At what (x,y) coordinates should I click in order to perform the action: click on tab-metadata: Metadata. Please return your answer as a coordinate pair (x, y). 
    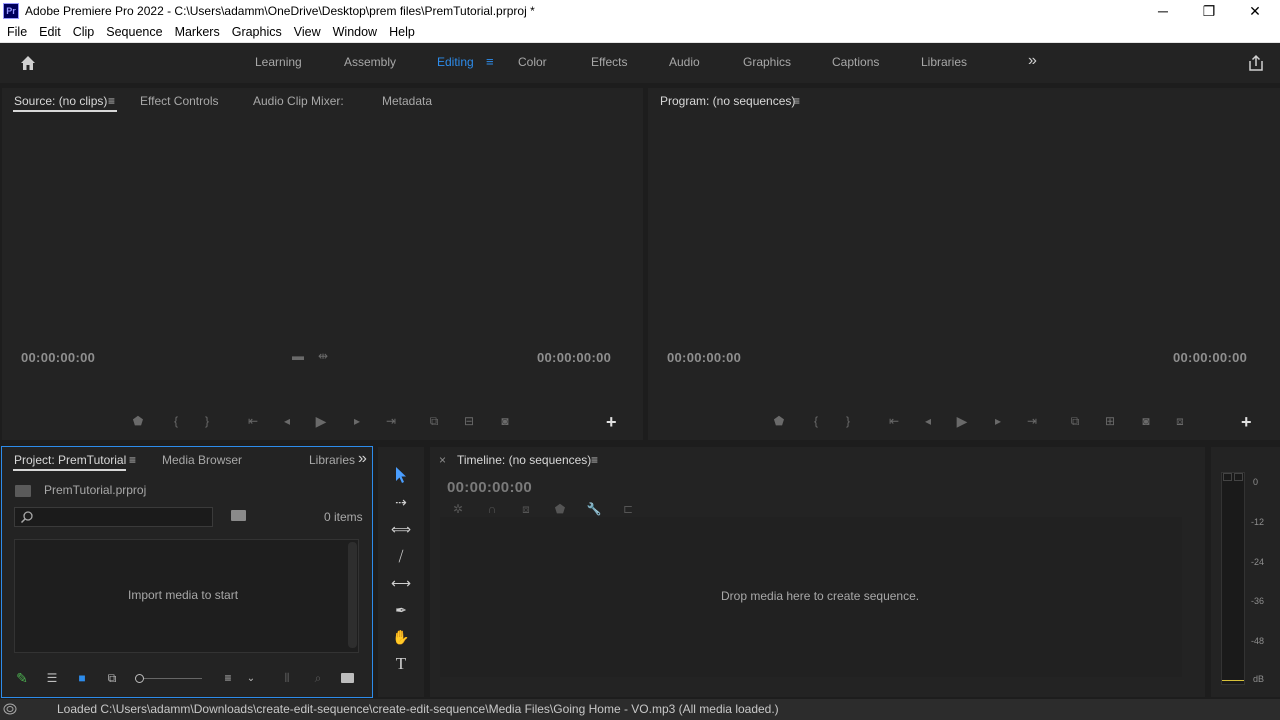
    Looking at the image, I should click on (407, 101).